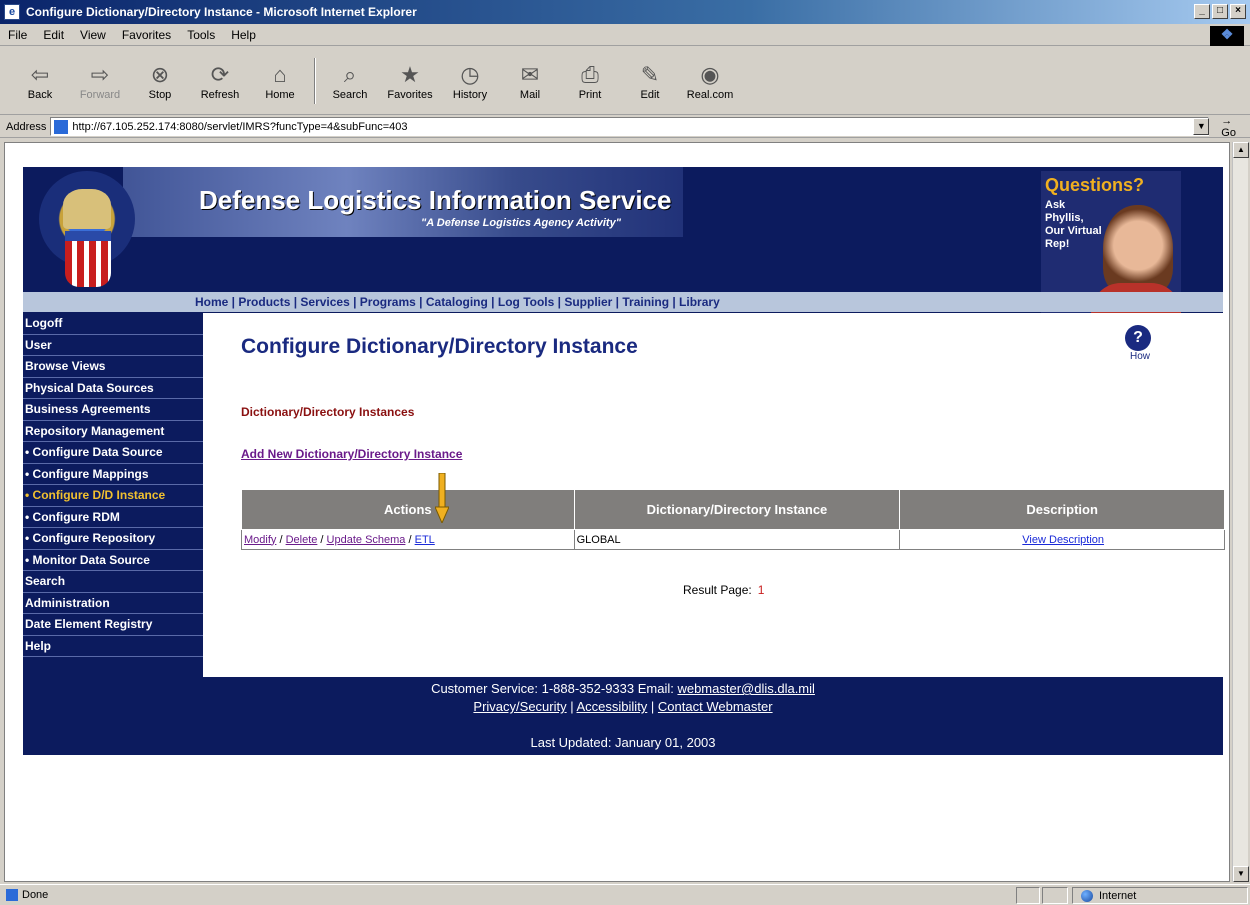 This screenshot has height=905, width=1250. I want to click on search-button: ⌕ Search, so click(350, 81).